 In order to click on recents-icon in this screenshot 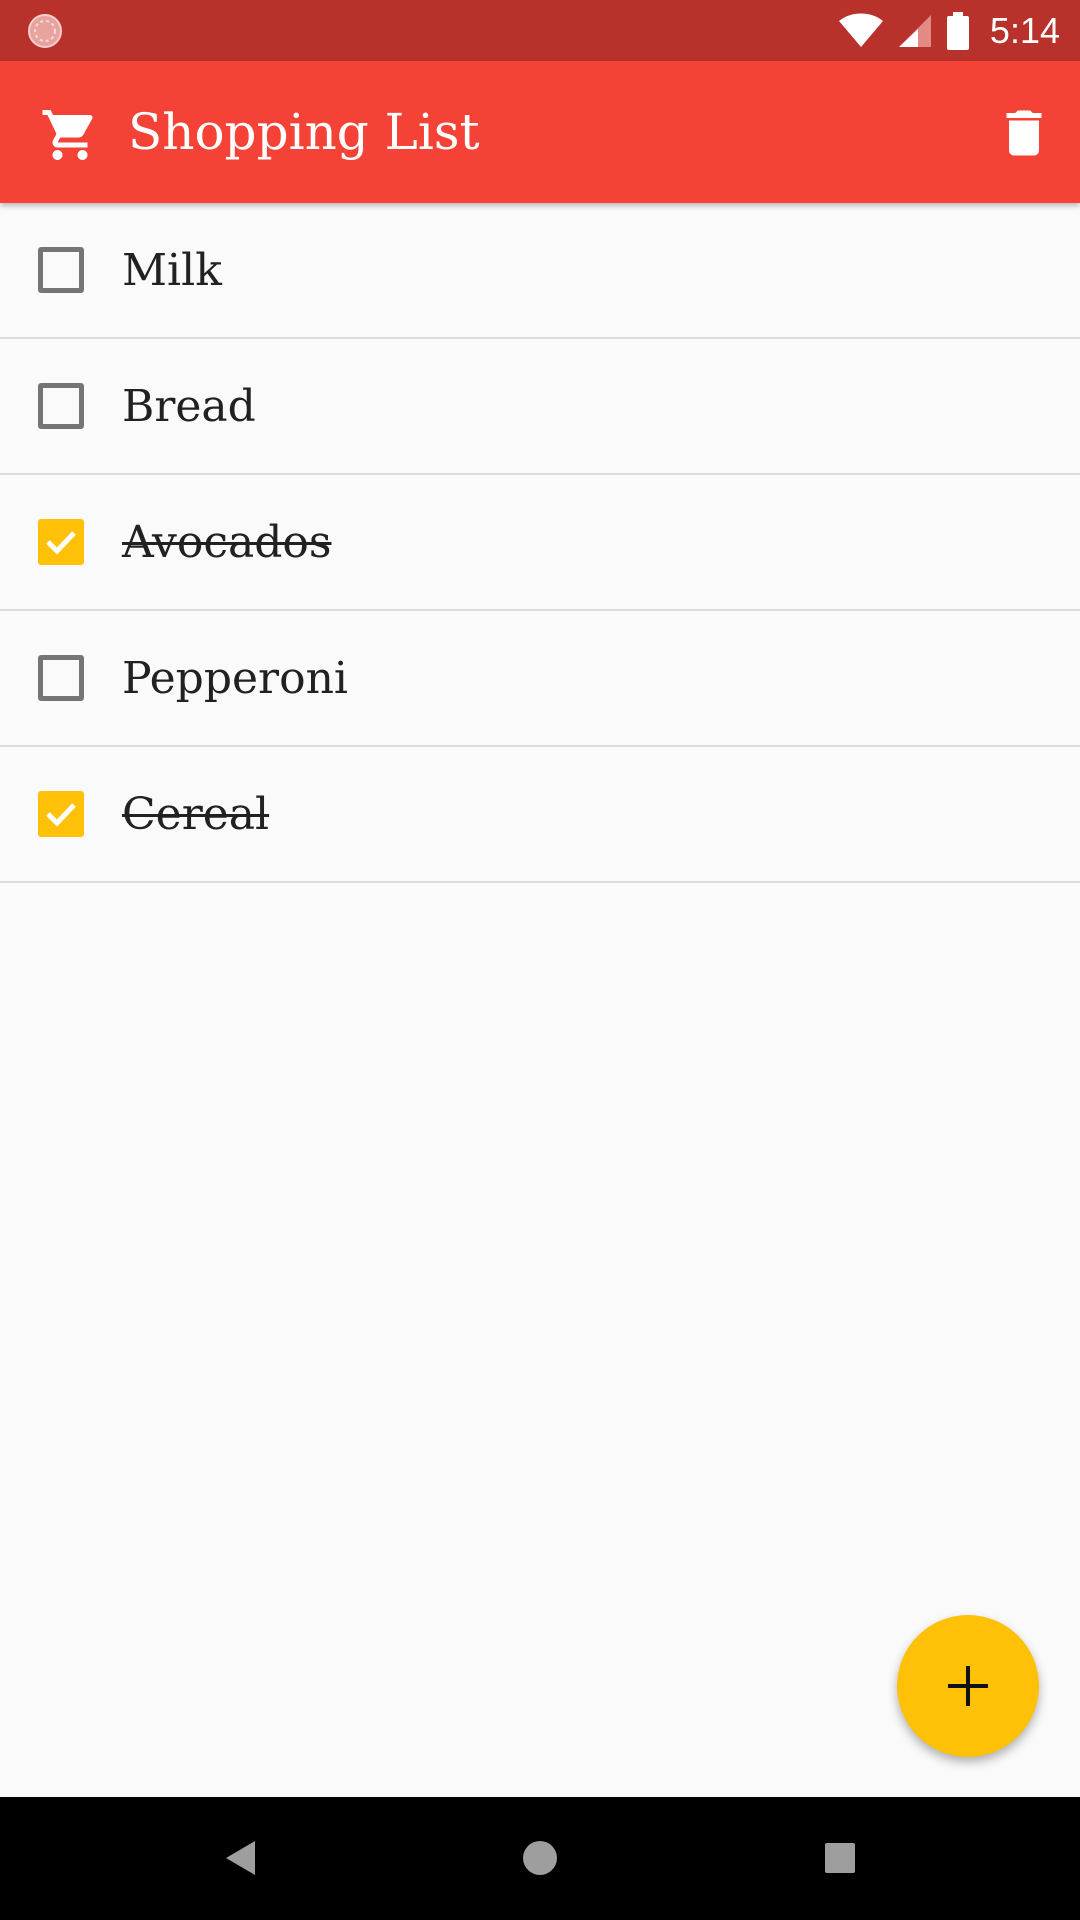, I will do `click(840, 1858)`.